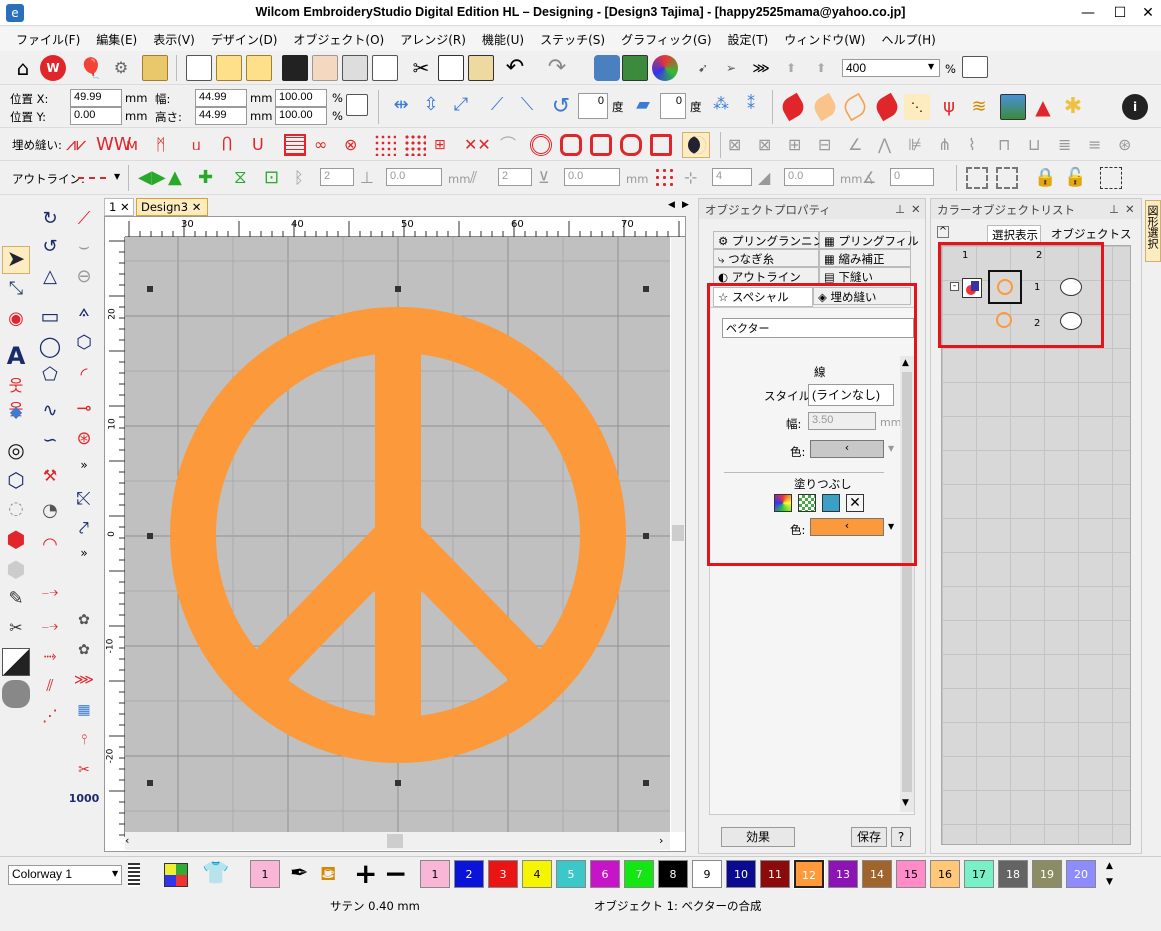  What do you see at coordinates (1014, 234) in the screenshot?
I see `colorlist-tab-selected: 選択表示` at bounding box center [1014, 234].